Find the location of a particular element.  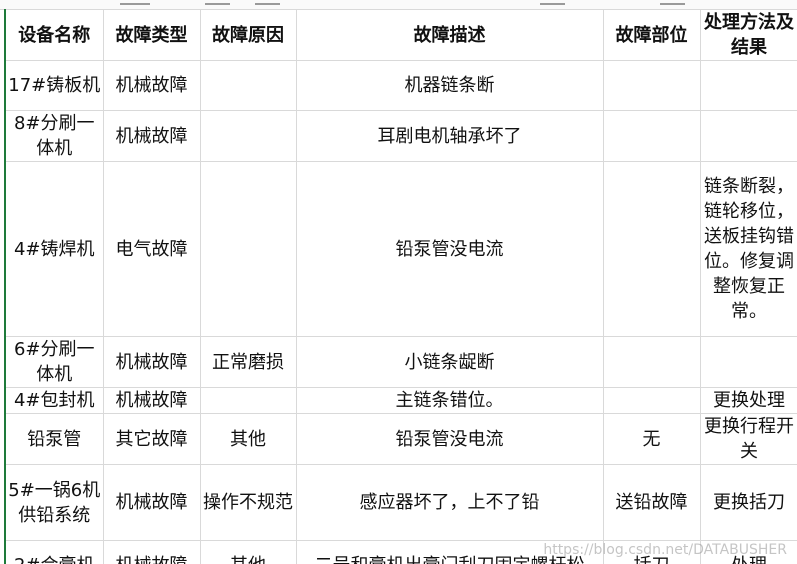

header-fault-description: 故障描述 is located at coordinates (449, 35).